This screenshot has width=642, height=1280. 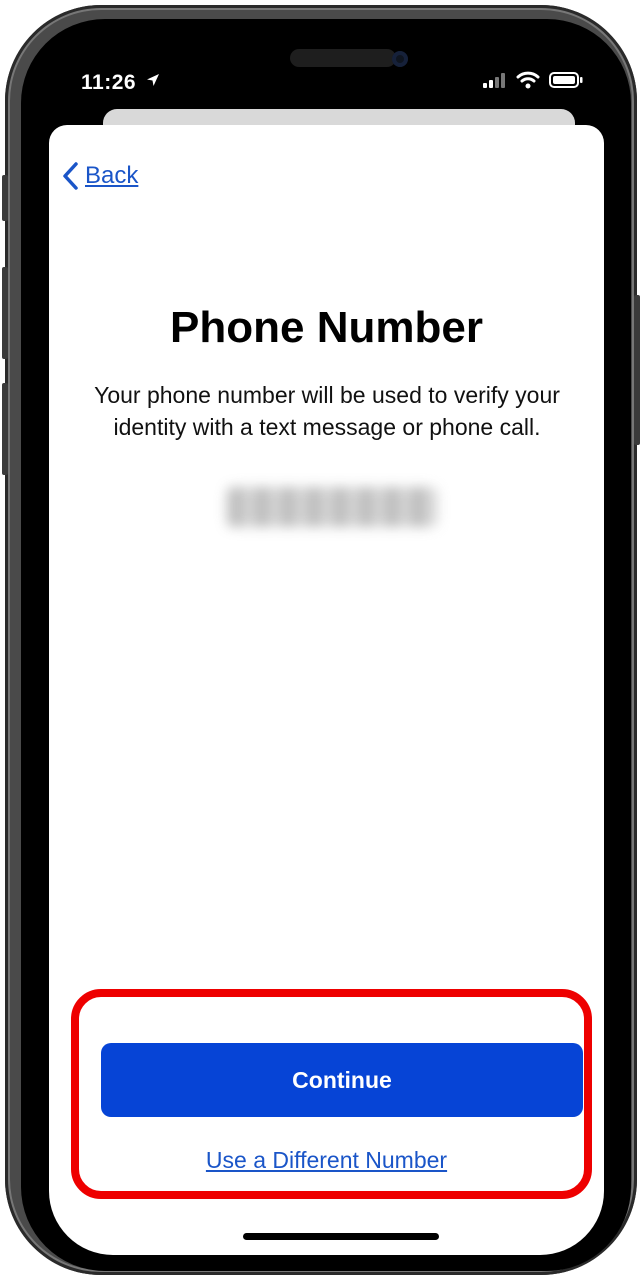 I want to click on status-icons, so click(x=533, y=80).